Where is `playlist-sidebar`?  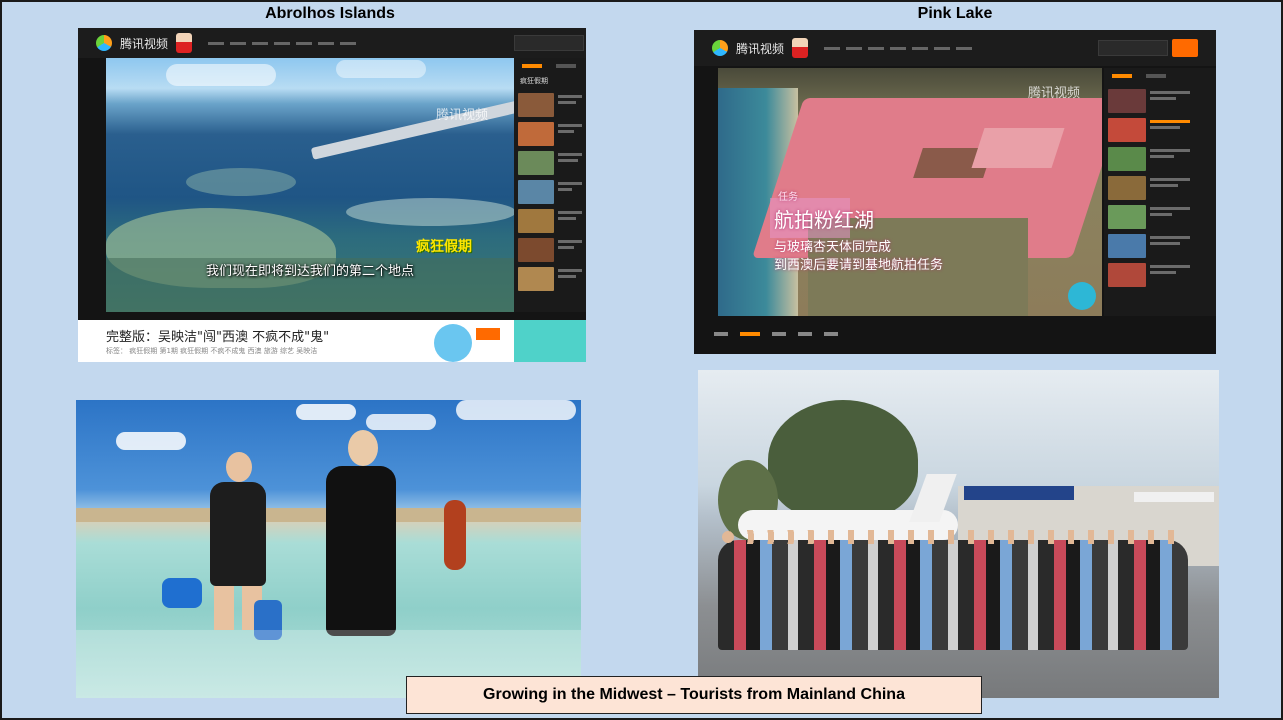
playlist-sidebar is located at coordinates (1160, 192).